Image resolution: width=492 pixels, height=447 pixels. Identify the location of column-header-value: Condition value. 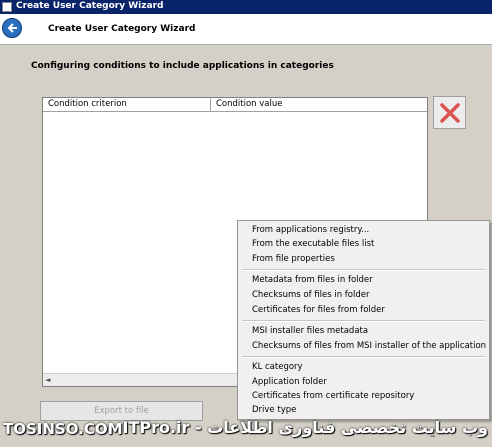
(319, 104).